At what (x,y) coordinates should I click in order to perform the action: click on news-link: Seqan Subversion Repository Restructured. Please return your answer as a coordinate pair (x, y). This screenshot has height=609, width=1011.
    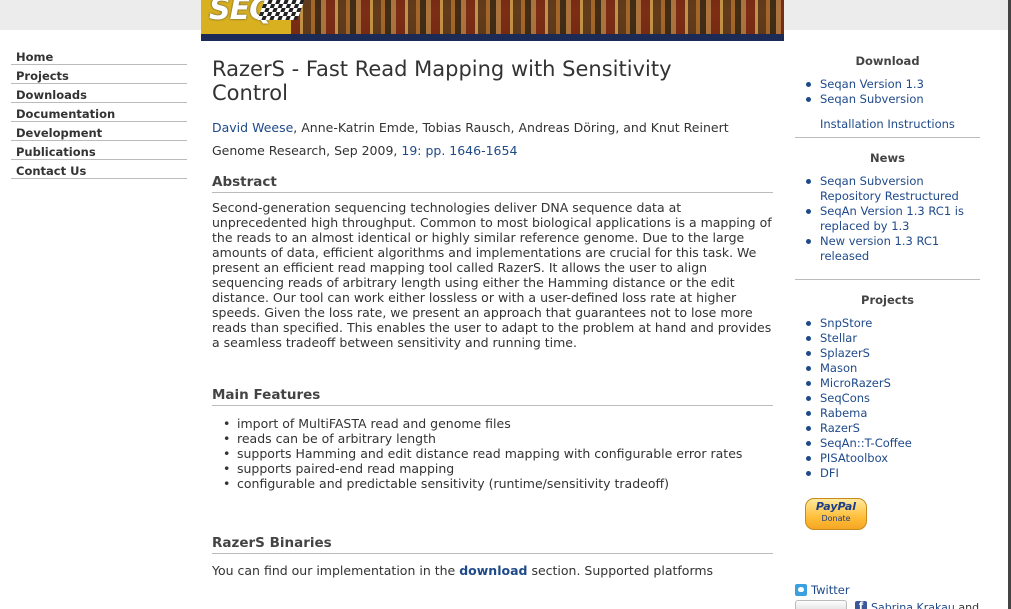
    Looking at the image, I should click on (889, 188).